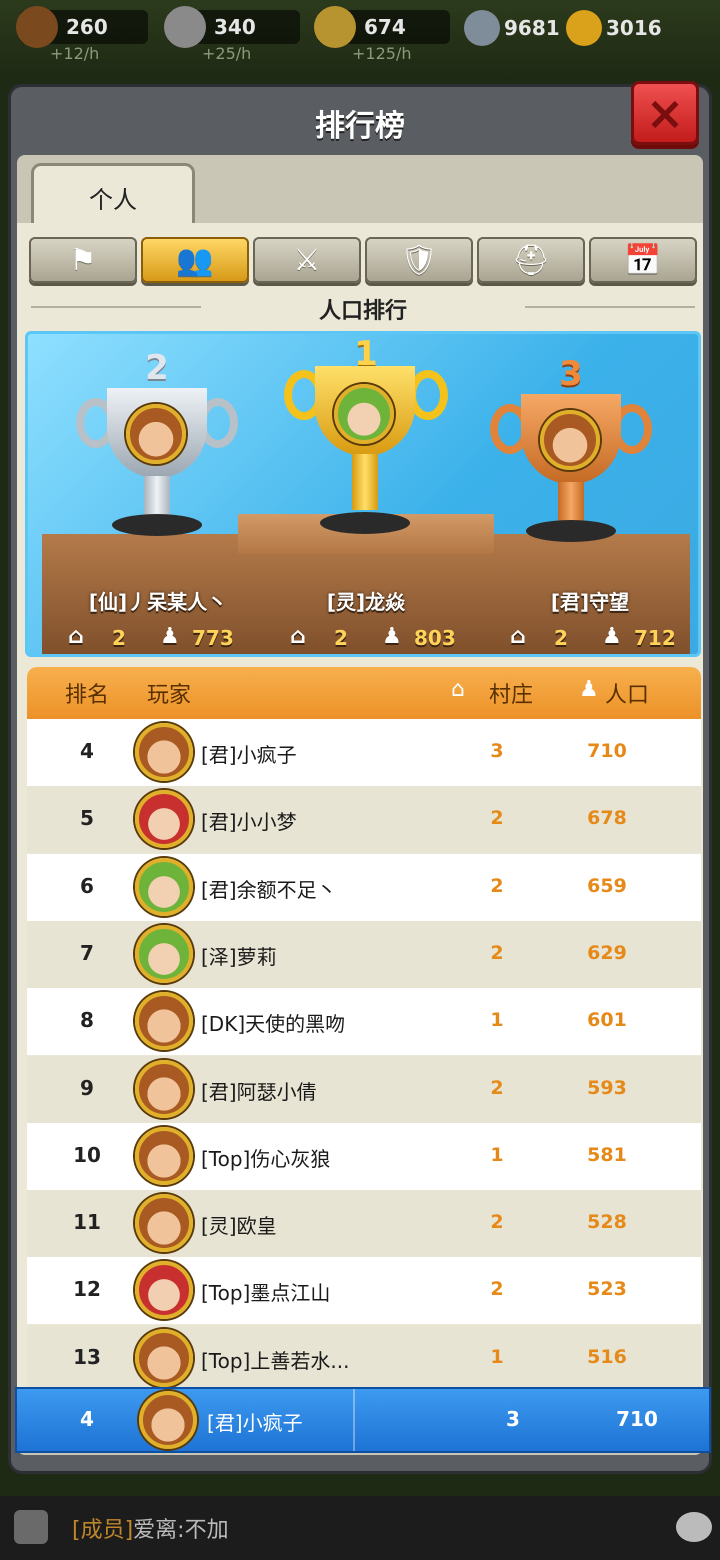  What do you see at coordinates (82, 27) in the screenshot?
I see `resource-wood: 260` at bounding box center [82, 27].